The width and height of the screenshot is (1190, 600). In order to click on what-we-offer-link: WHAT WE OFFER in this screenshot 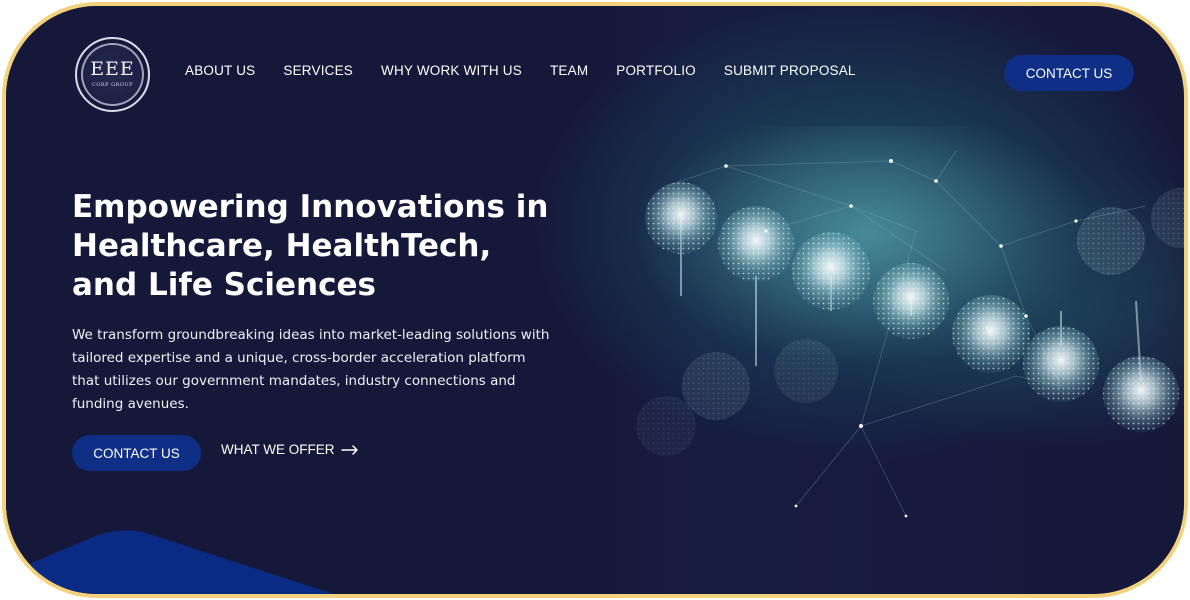, I will do `click(290, 449)`.